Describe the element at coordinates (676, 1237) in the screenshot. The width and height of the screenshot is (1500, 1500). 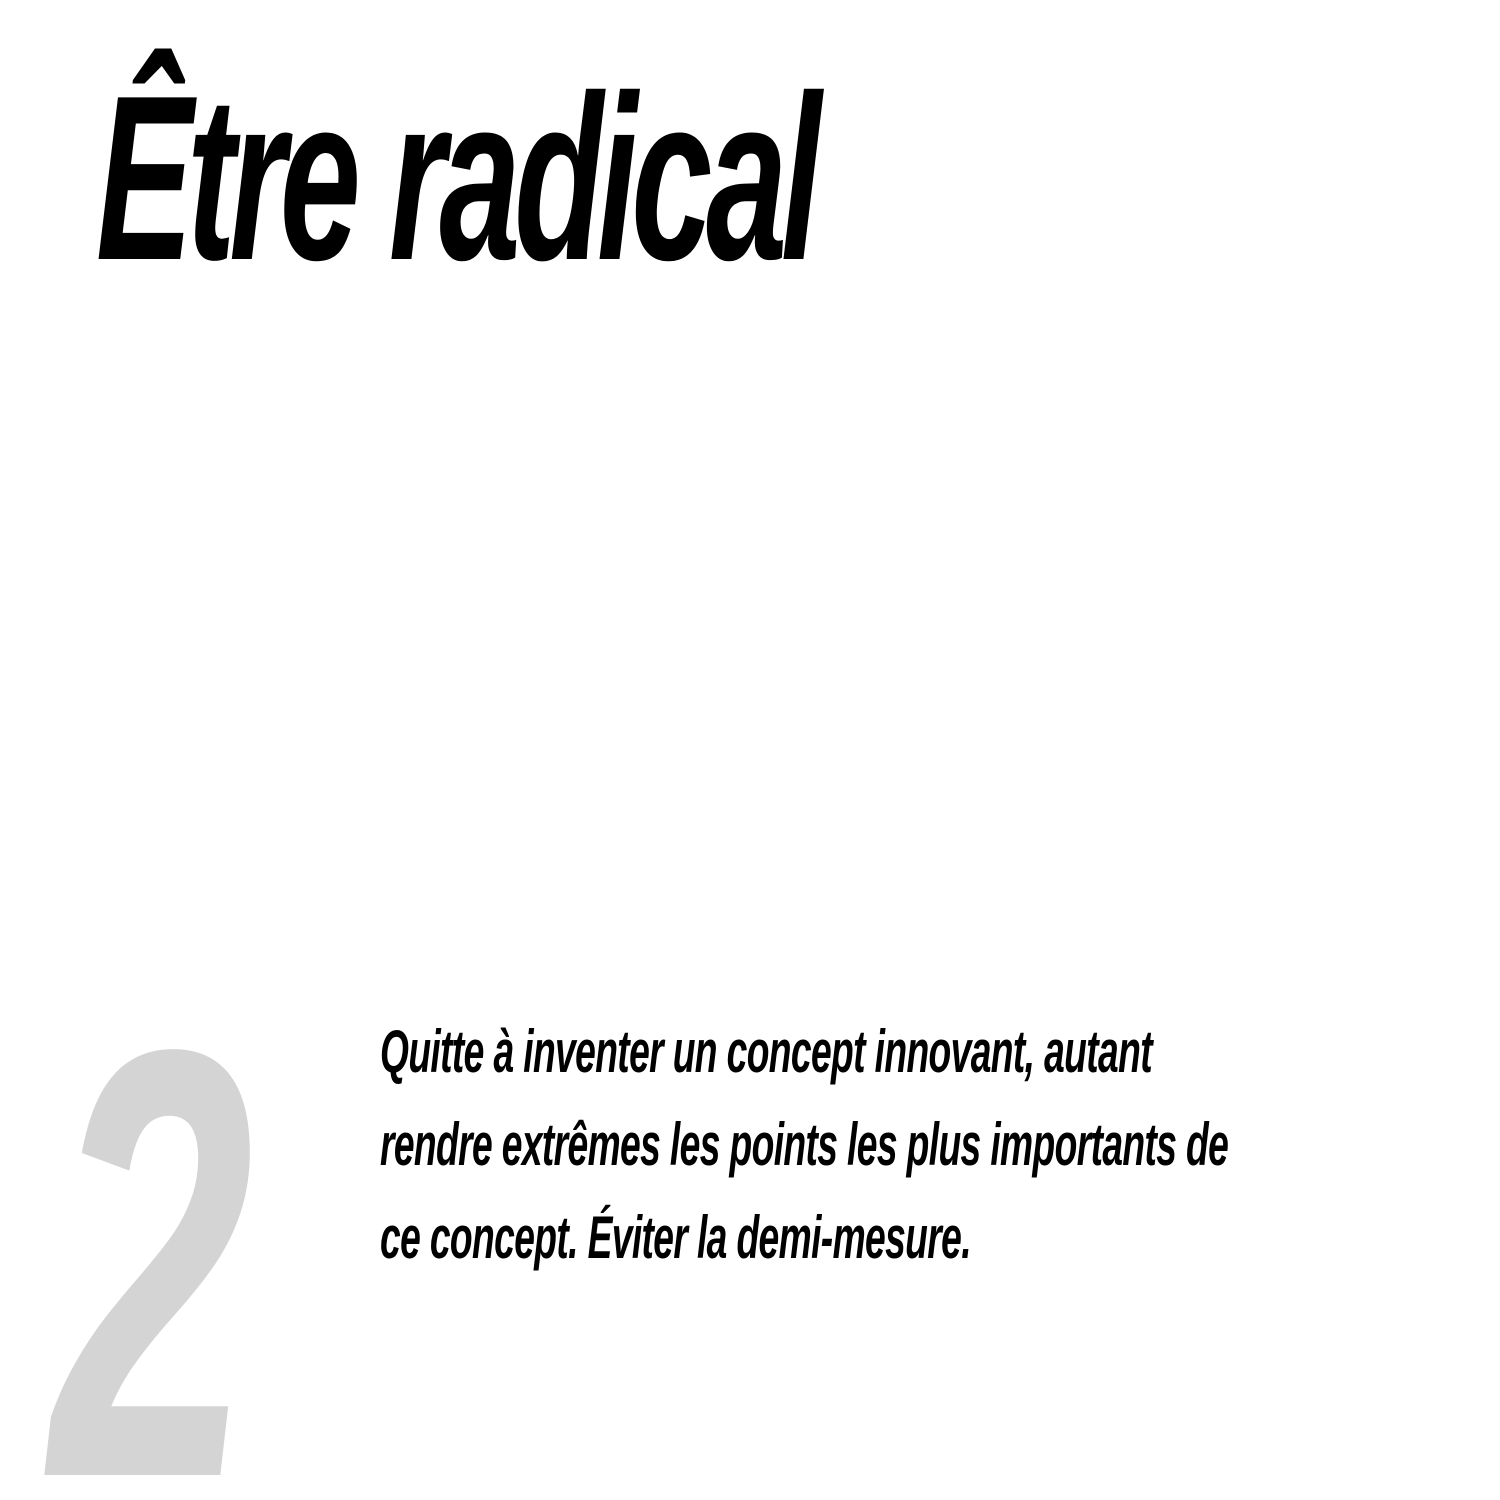
I see `body-line: ce concept. Éviter la demi-mesure.` at that location.